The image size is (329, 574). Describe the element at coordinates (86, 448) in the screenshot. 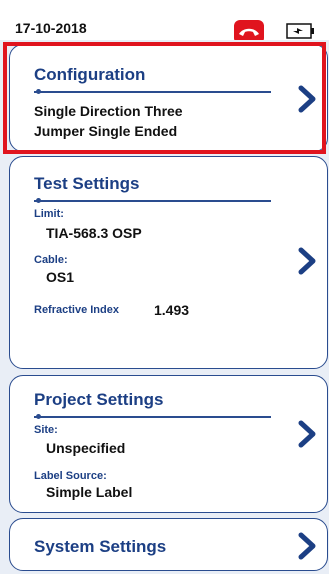

I see `site-value: Unspecified` at that location.